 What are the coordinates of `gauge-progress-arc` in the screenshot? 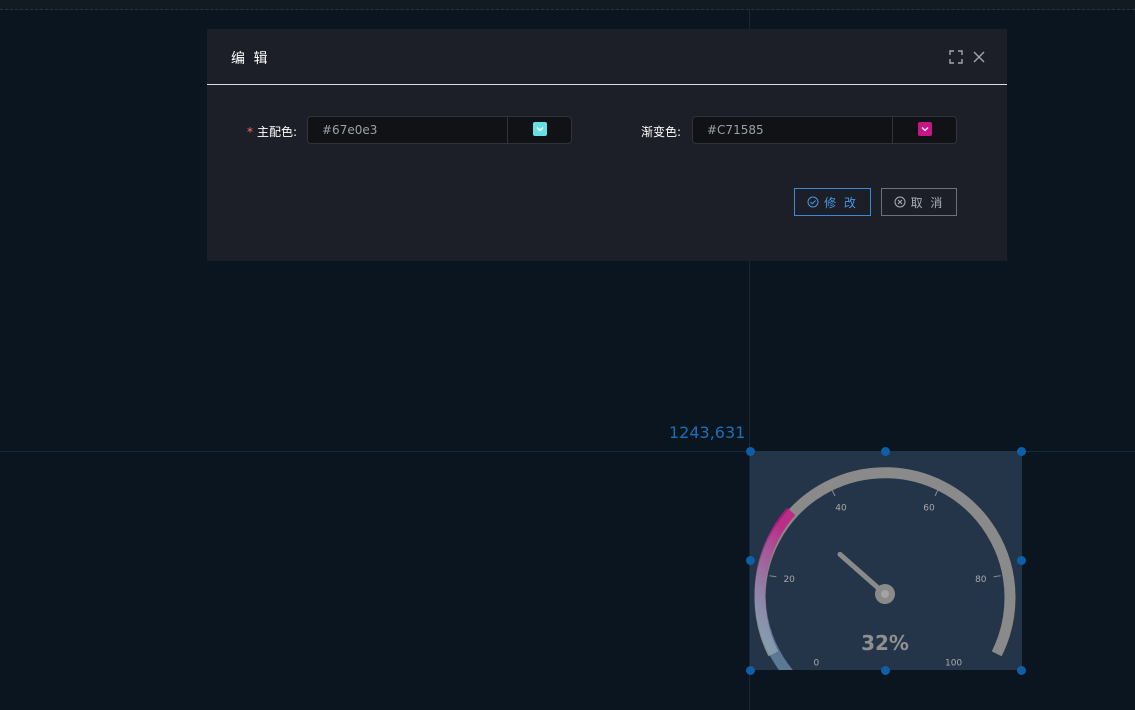 It's located at (775, 588).